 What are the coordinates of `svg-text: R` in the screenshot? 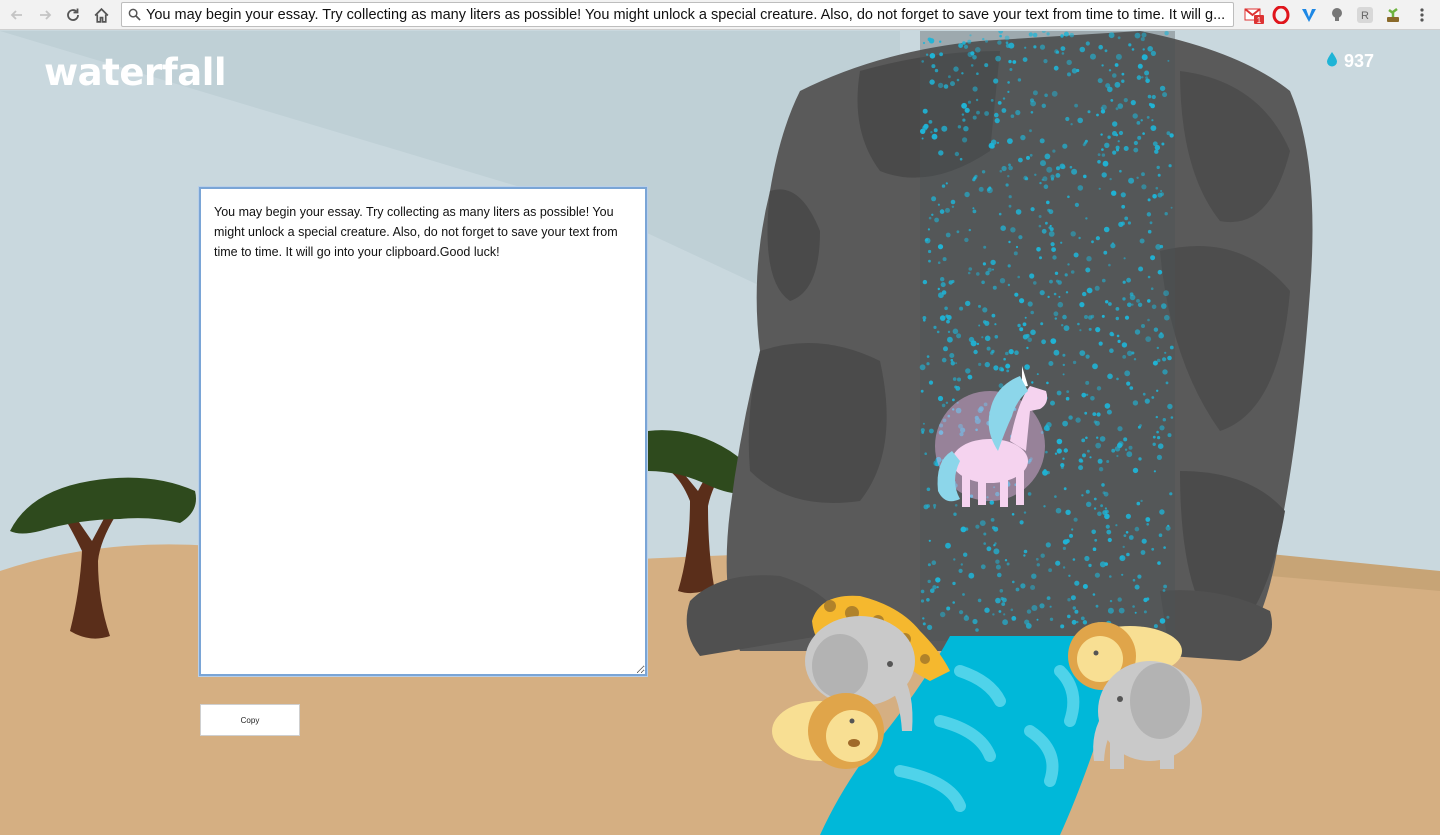 It's located at (1365, 16).